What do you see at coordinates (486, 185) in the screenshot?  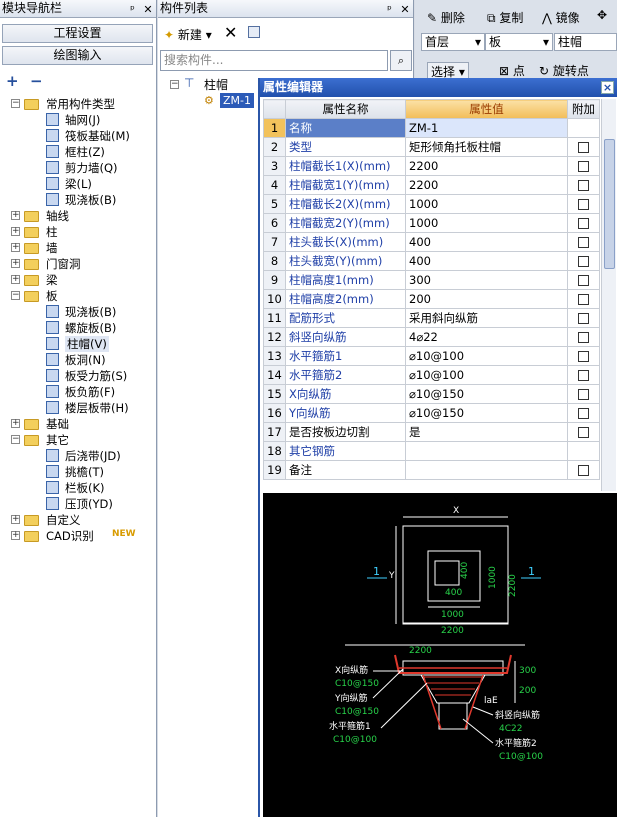 I see `property-value: 2200` at bounding box center [486, 185].